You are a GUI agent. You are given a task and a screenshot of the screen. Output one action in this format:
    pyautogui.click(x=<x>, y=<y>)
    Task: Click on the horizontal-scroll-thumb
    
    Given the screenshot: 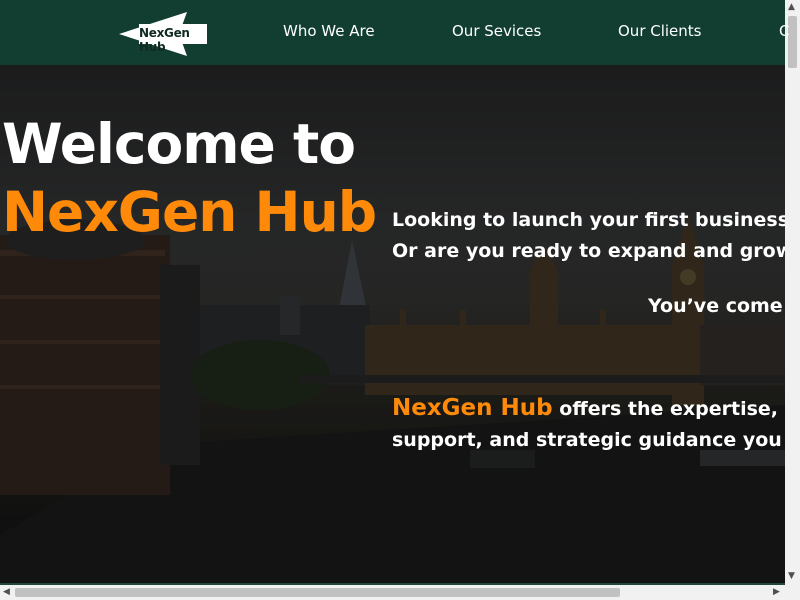 What is the action you would take?
    pyautogui.click(x=317, y=592)
    